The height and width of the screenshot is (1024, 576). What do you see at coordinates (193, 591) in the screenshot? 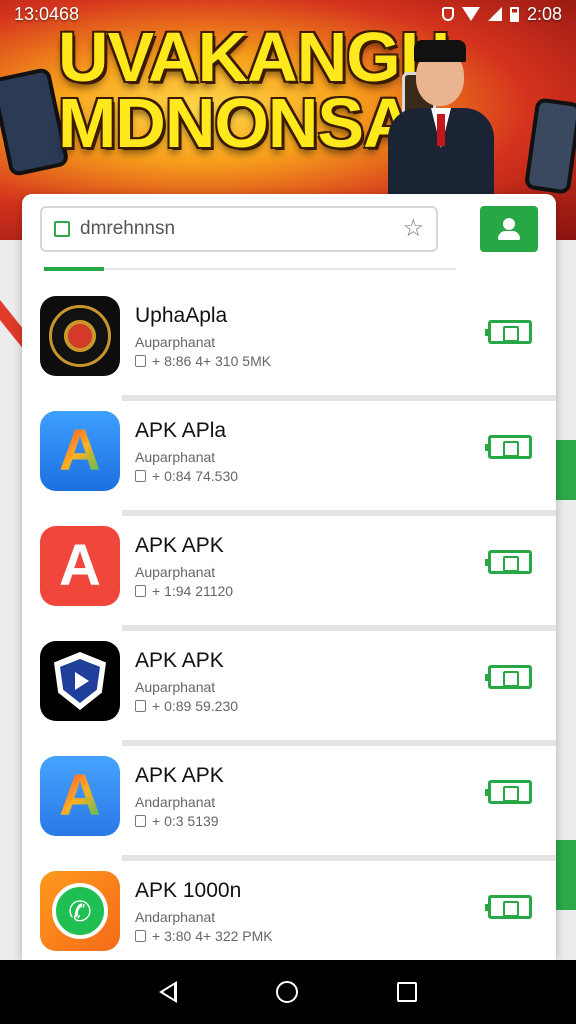
I see `app-meta: + 1:94 21120` at bounding box center [193, 591].